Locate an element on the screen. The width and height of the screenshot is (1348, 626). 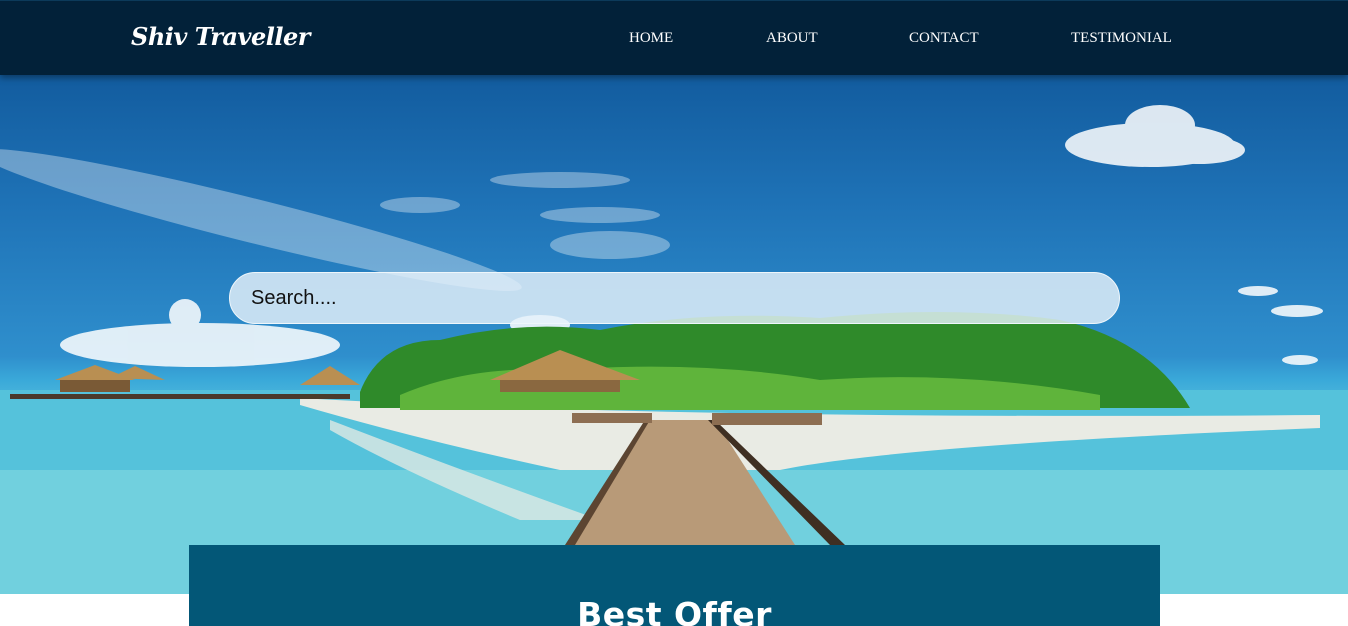
search-input is located at coordinates (674, 298).